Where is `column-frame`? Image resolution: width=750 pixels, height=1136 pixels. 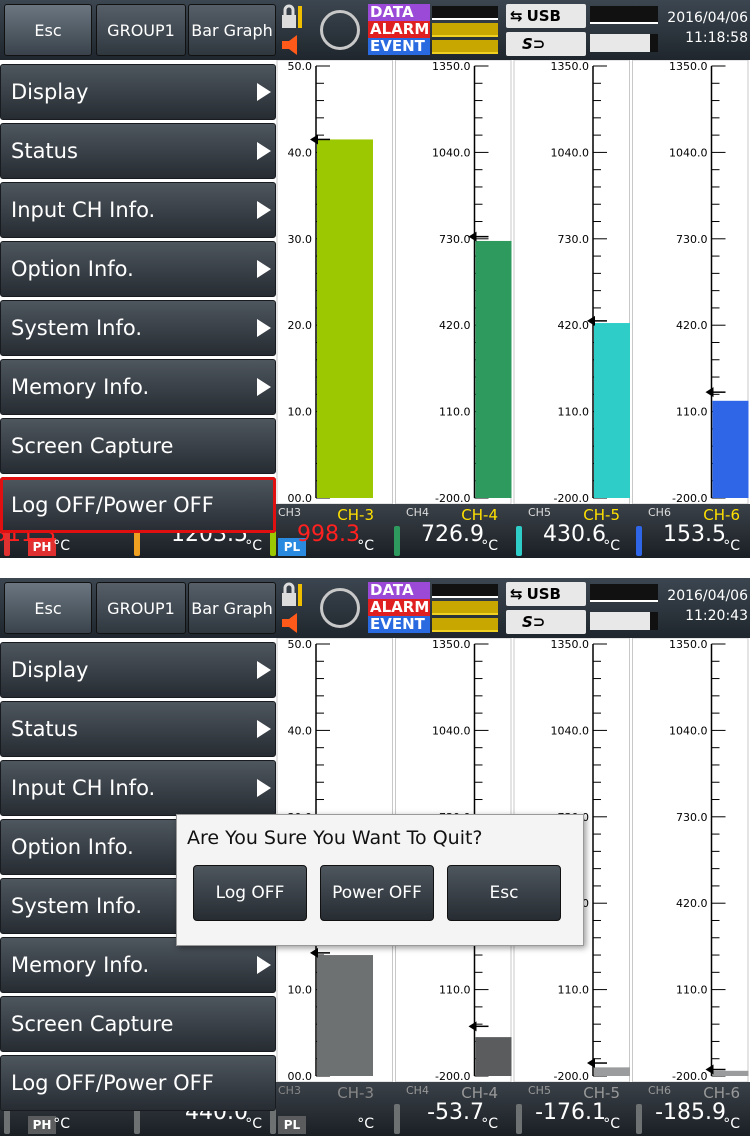 column-frame is located at coordinates (690, 860).